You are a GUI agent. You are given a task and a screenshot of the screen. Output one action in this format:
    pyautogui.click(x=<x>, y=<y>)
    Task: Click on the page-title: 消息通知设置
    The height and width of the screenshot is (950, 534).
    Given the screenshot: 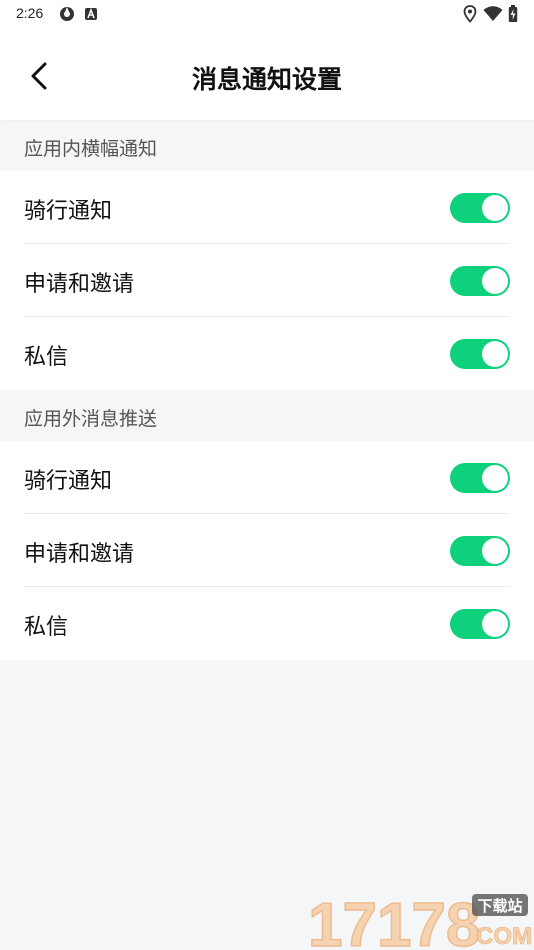 What is the action you would take?
    pyautogui.click(x=266, y=79)
    